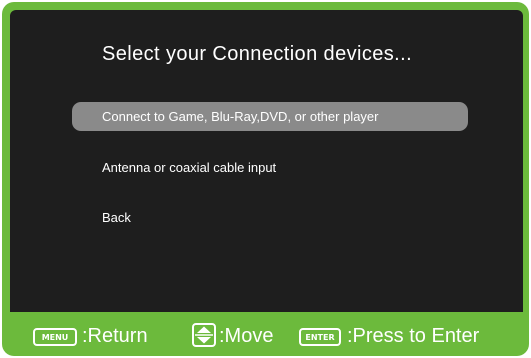 The height and width of the screenshot is (358, 531). Describe the element at coordinates (270, 167) in the screenshot. I see `menu-item-antenna-input: Antenna or coaxial cable input` at that location.